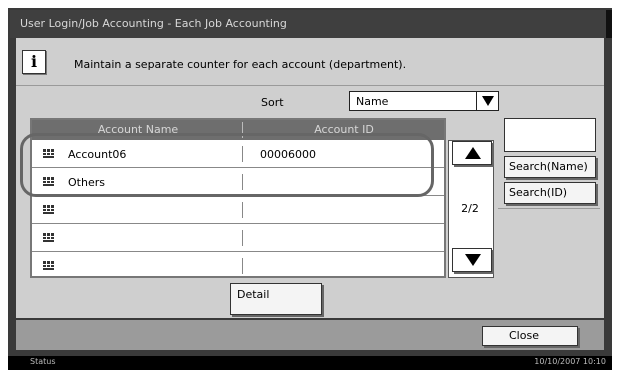 This screenshot has width=620, height=372. I want to click on status-bar: Status 10/10/2007 10:10, so click(310, 363).